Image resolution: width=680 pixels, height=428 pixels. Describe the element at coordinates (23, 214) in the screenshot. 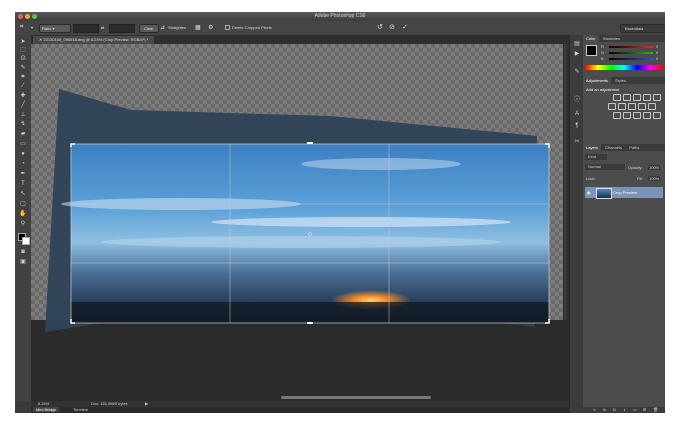

I see `hand-tool-icon: ✋` at that location.